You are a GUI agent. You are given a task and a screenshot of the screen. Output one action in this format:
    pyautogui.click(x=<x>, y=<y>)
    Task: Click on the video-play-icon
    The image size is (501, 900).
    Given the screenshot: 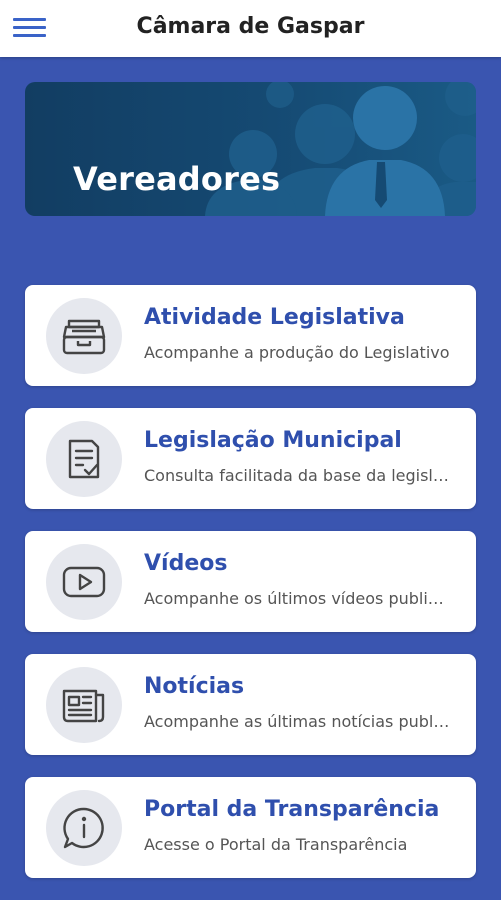 What is the action you would take?
    pyautogui.click(x=84, y=582)
    